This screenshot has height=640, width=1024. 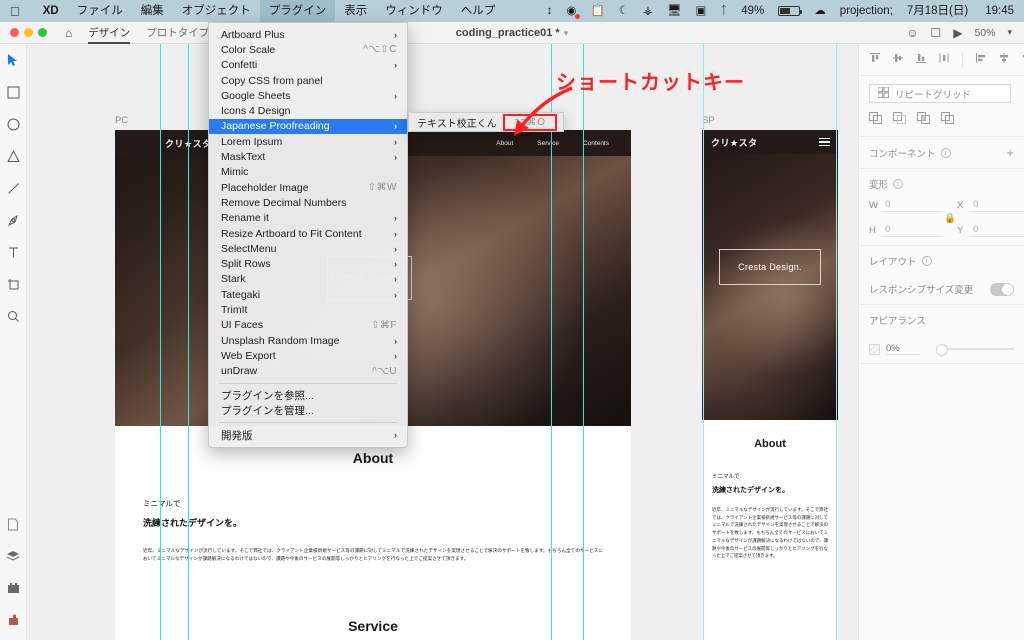 I want to click on menu-item-lorem-ipsum: Lorem Ipsum ›, so click(x=308, y=141).